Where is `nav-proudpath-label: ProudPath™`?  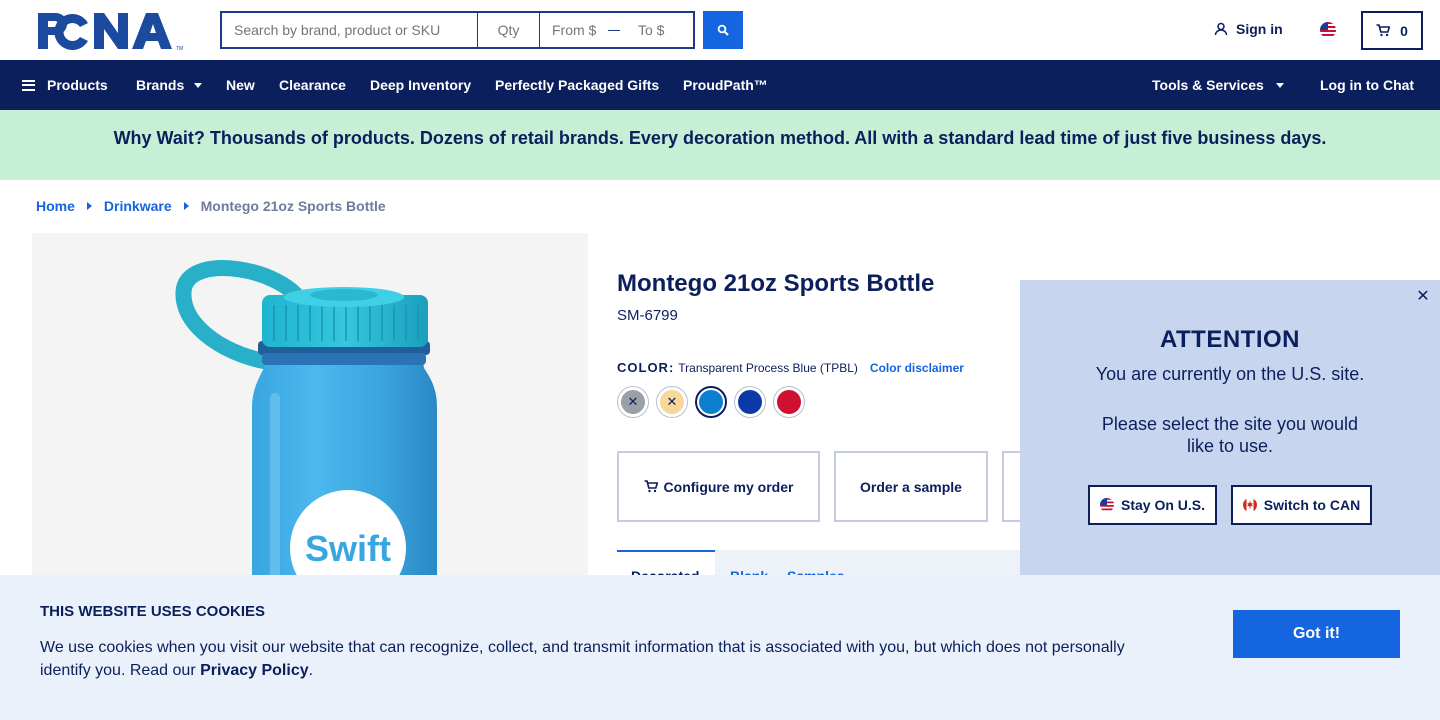
nav-proudpath-label: ProudPath™ is located at coordinates (725, 85).